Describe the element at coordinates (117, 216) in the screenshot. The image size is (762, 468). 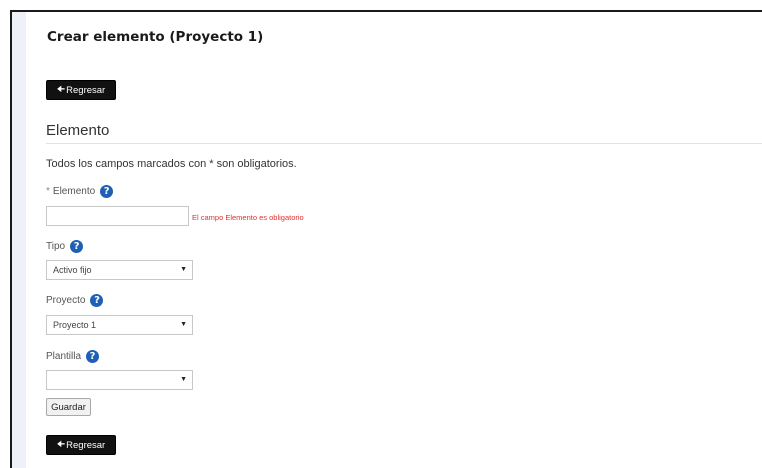
I see `elemento-input` at that location.